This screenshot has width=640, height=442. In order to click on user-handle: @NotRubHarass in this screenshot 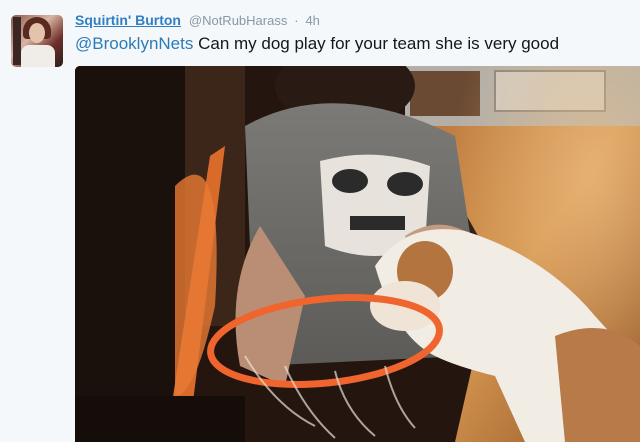, I will do `click(238, 20)`.